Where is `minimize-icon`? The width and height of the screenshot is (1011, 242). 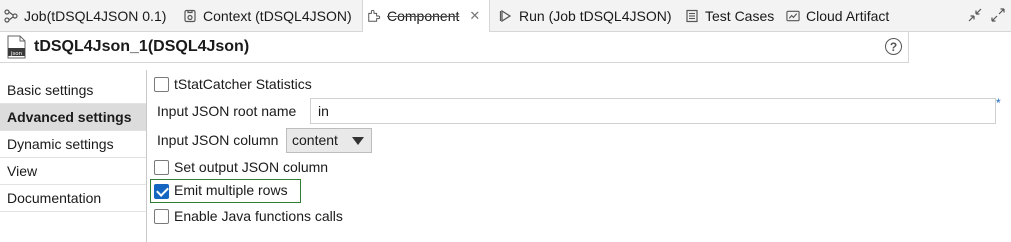 minimize-icon is located at coordinates (975, 15).